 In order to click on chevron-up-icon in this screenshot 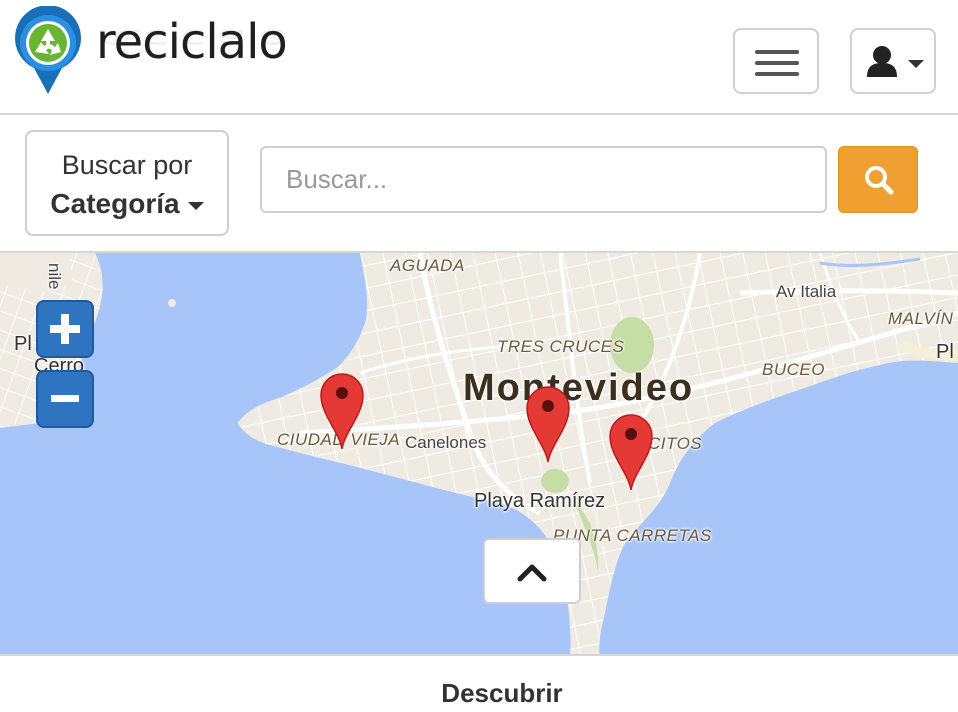, I will do `click(532, 573)`.